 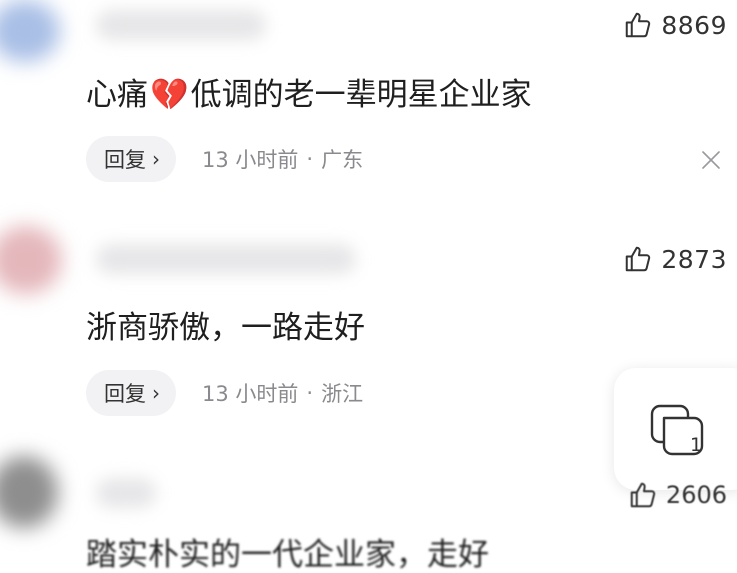 What do you see at coordinates (309, 95) in the screenshot?
I see `comment-text: 心痛💔低调的老一辈明星企业家` at bounding box center [309, 95].